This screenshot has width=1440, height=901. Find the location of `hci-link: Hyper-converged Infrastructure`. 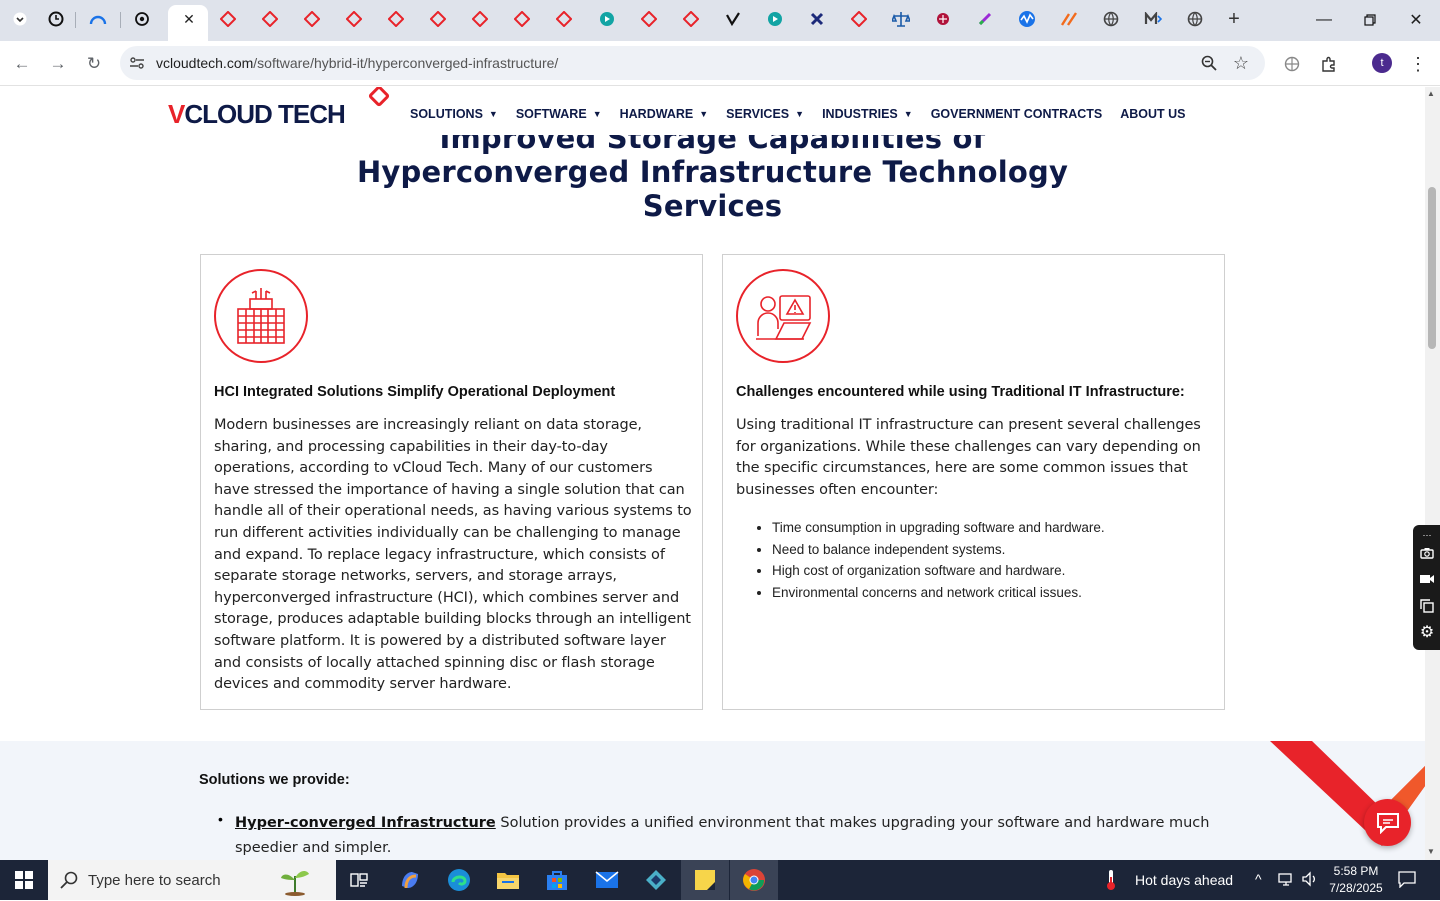

hci-link: Hyper-converged Infrastructure is located at coordinates (365, 823).